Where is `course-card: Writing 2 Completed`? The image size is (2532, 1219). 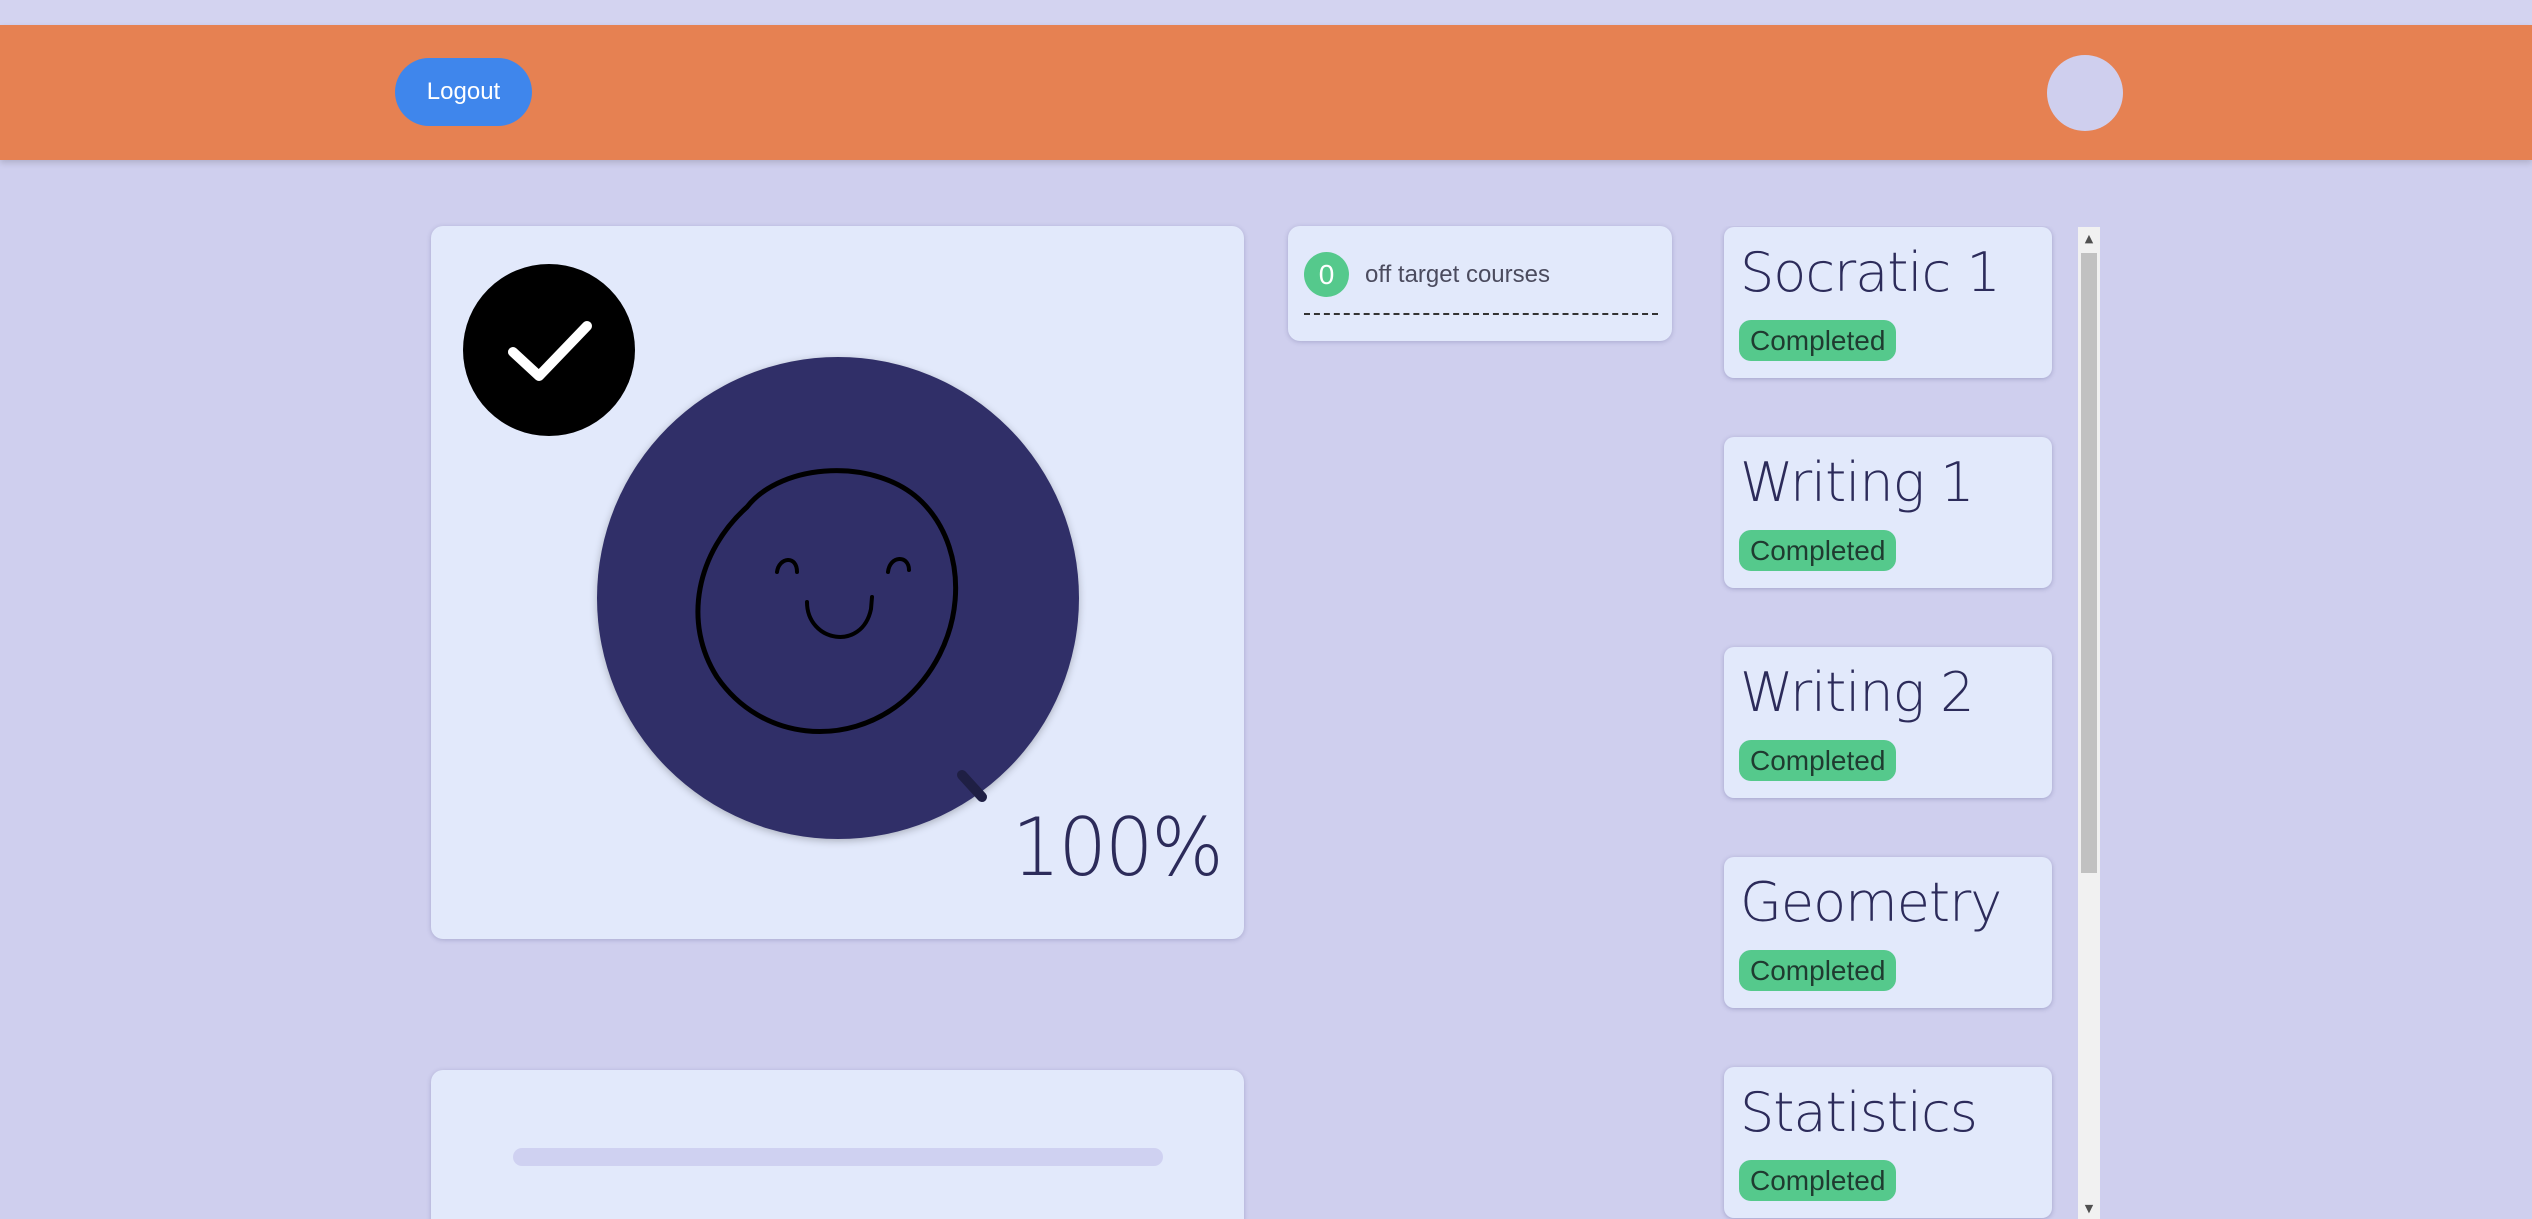 course-card: Writing 2 Completed is located at coordinates (1888, 722).